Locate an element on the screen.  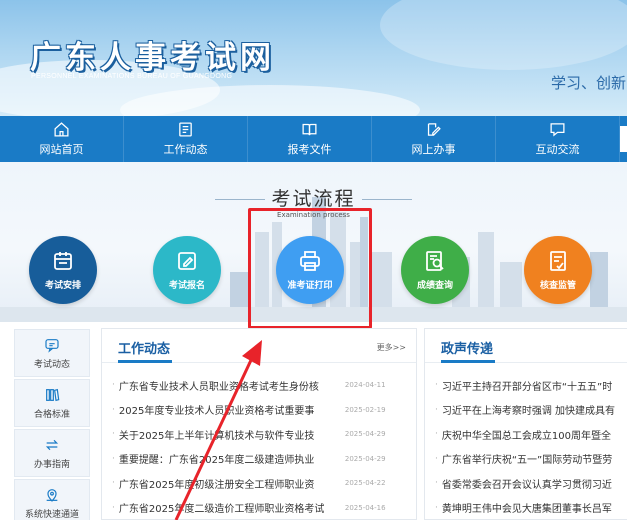
news-item: · 2025年度专业技术人员职业资格考试重要事 2025-02-19 is located at coordinates (262, 410).